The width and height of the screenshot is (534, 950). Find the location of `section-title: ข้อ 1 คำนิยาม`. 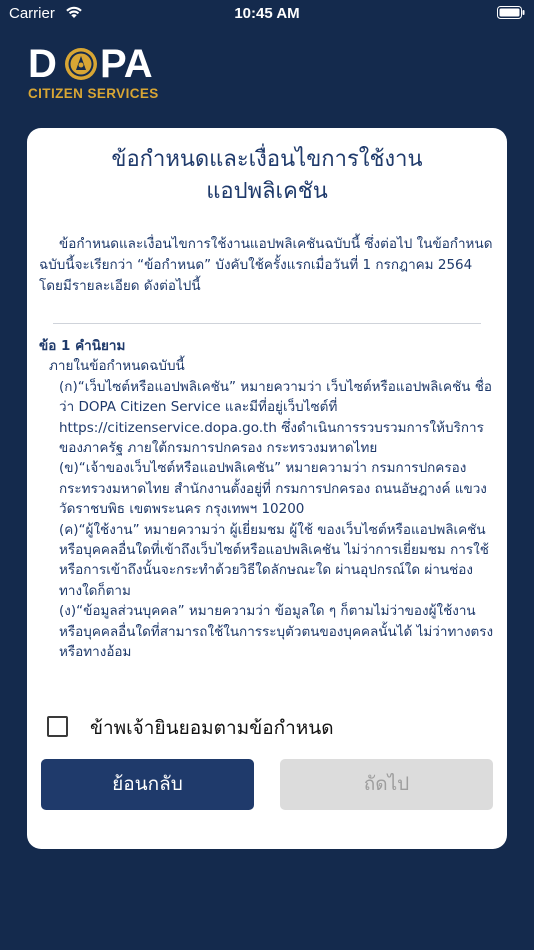

section-title: ข้อ 1 คำนิยาม is located at coordinates (82, 346).